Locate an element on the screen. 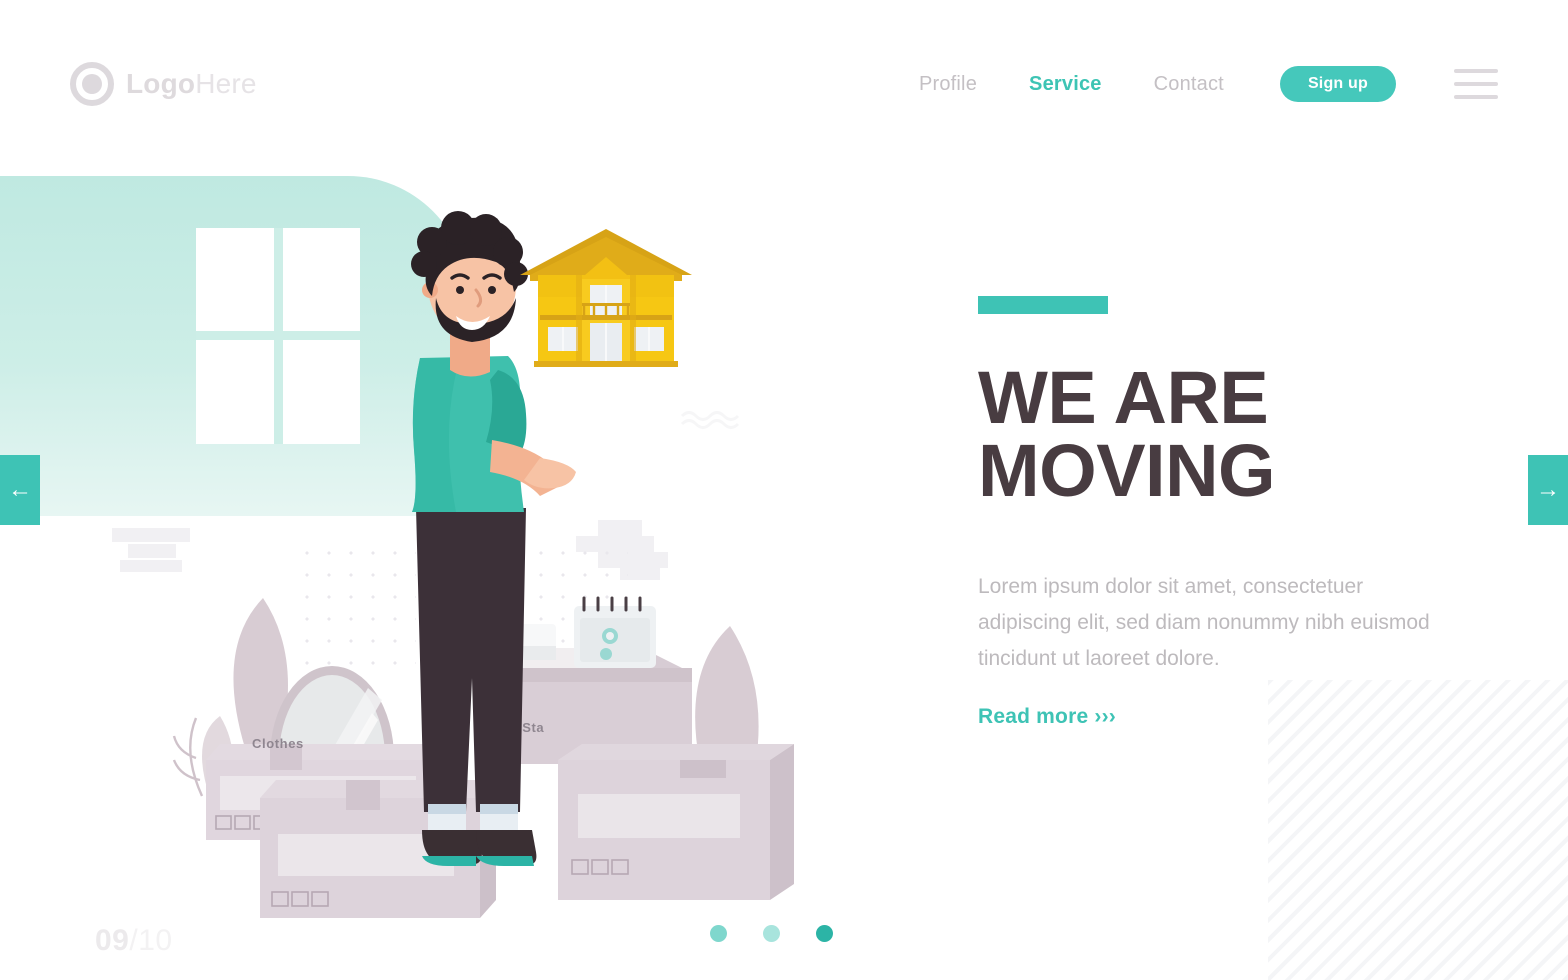  carousel-prev-button: ← is located at coordinates (20, 490).